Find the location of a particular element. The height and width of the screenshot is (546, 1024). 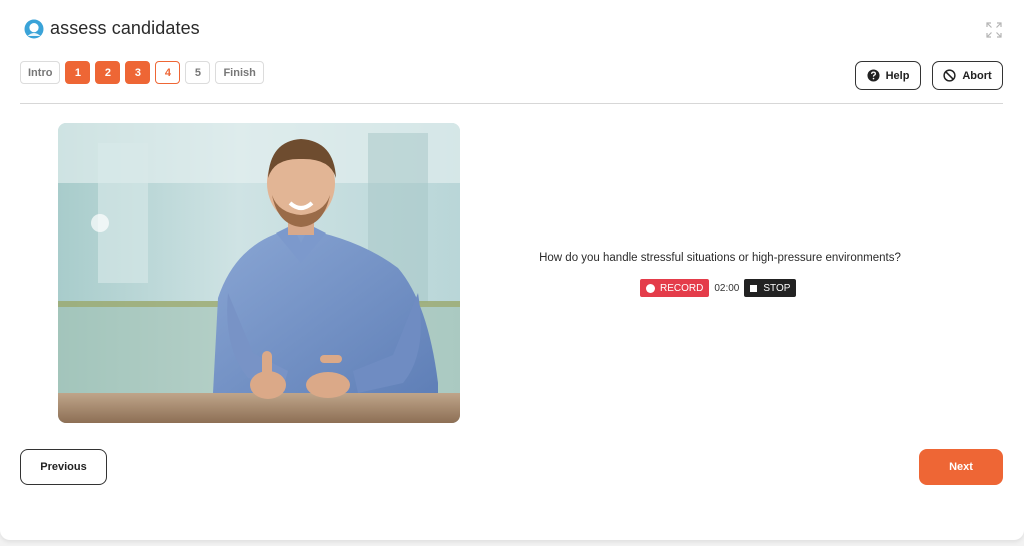

step-indicator: Intro 1 2 3 4 5 Finish is located at coordinates (142, 72).